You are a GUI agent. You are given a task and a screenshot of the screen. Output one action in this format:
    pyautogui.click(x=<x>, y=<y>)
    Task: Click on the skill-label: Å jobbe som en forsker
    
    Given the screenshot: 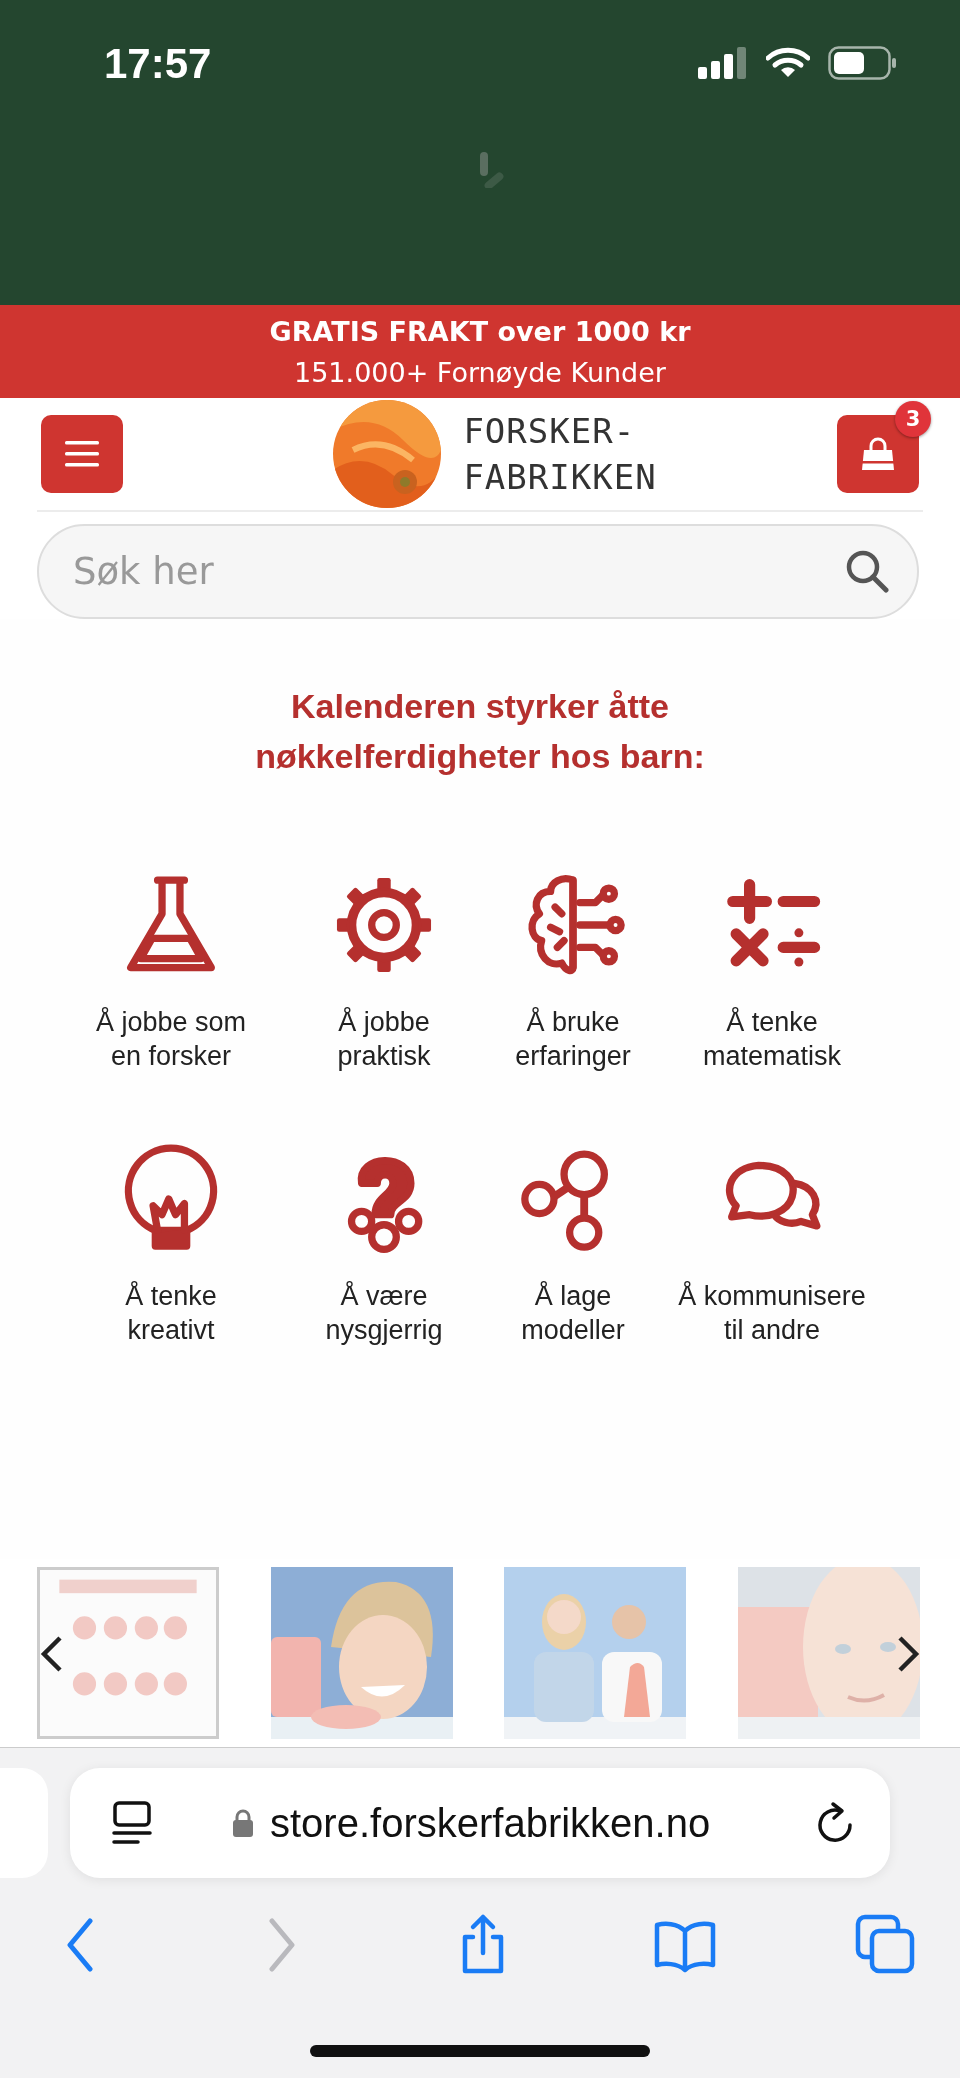 What is the action you would take?
    pyautogui.click(x=171, y=1039)
    